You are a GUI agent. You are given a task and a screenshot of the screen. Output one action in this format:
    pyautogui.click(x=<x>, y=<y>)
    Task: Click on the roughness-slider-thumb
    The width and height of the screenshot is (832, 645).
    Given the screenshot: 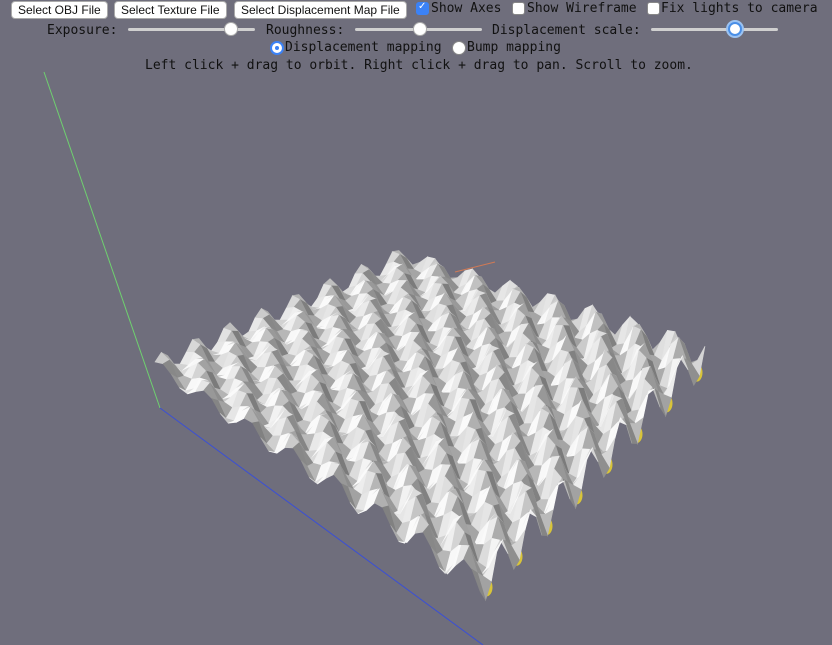 What is the action you would take?
    pyautogui.click(x=419, y=29)
    